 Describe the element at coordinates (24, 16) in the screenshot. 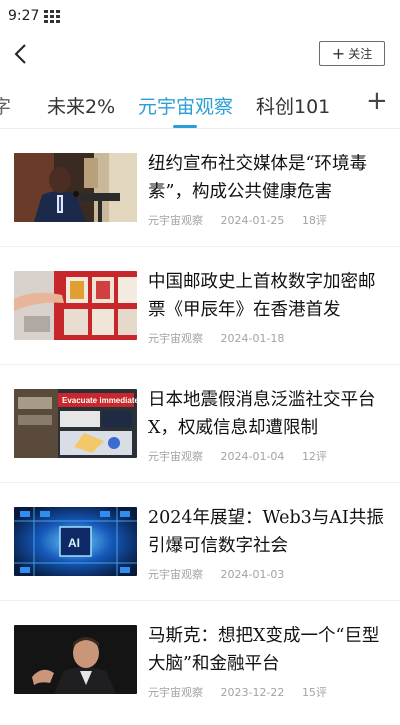

I see `status-time: 9:27` at that location.